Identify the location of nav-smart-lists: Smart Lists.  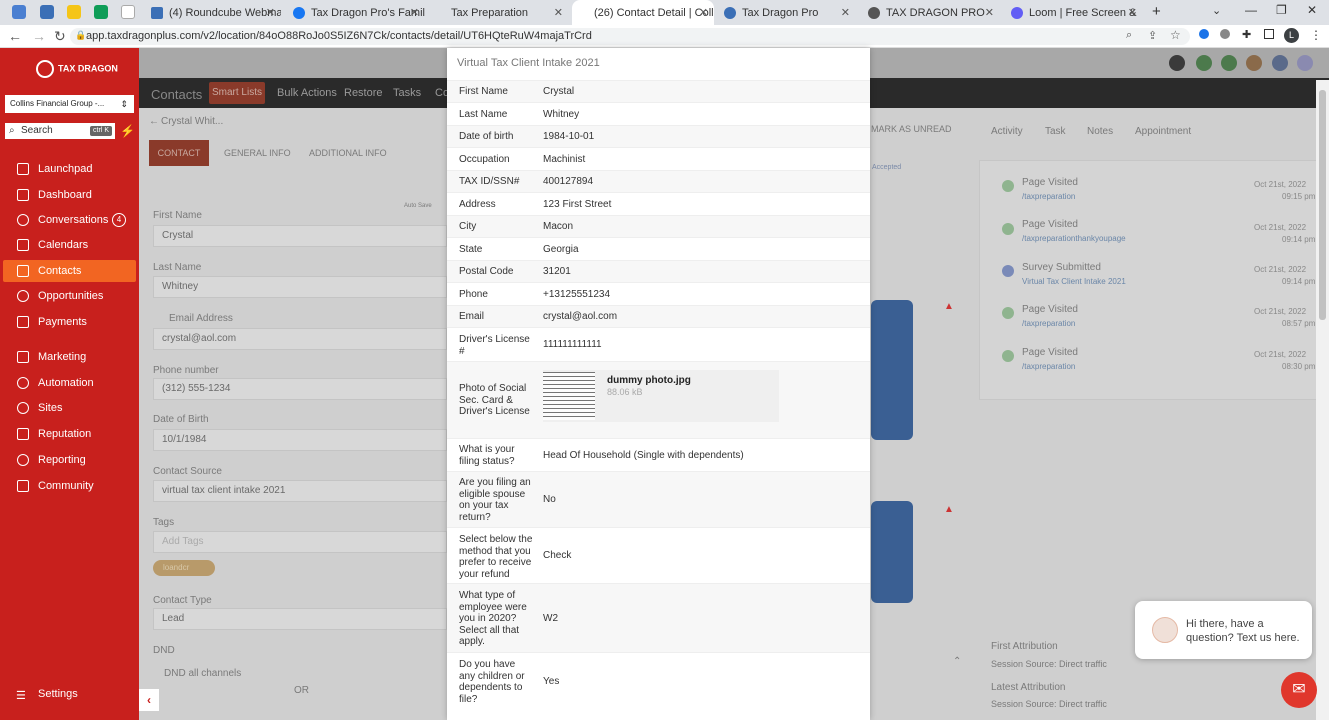
(237, 93).